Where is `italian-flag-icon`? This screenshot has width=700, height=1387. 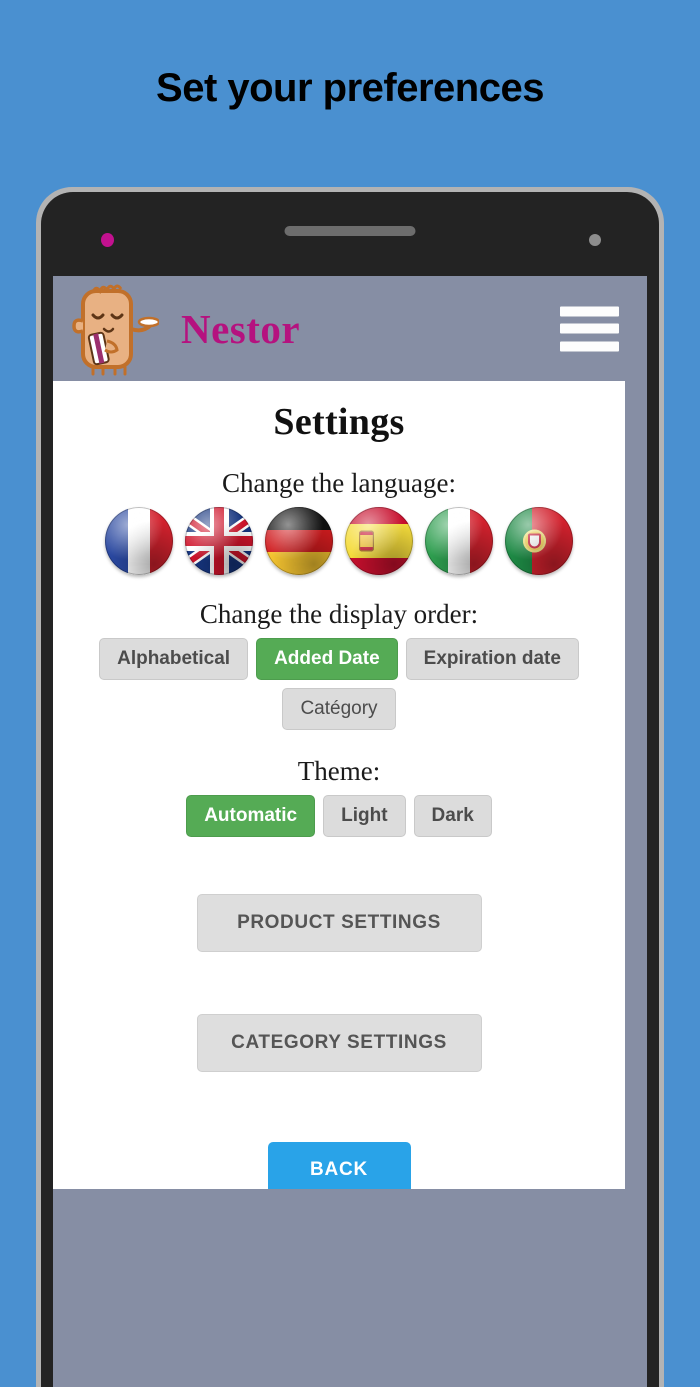 italian-flag-icon is located at coordinates (459, 541).